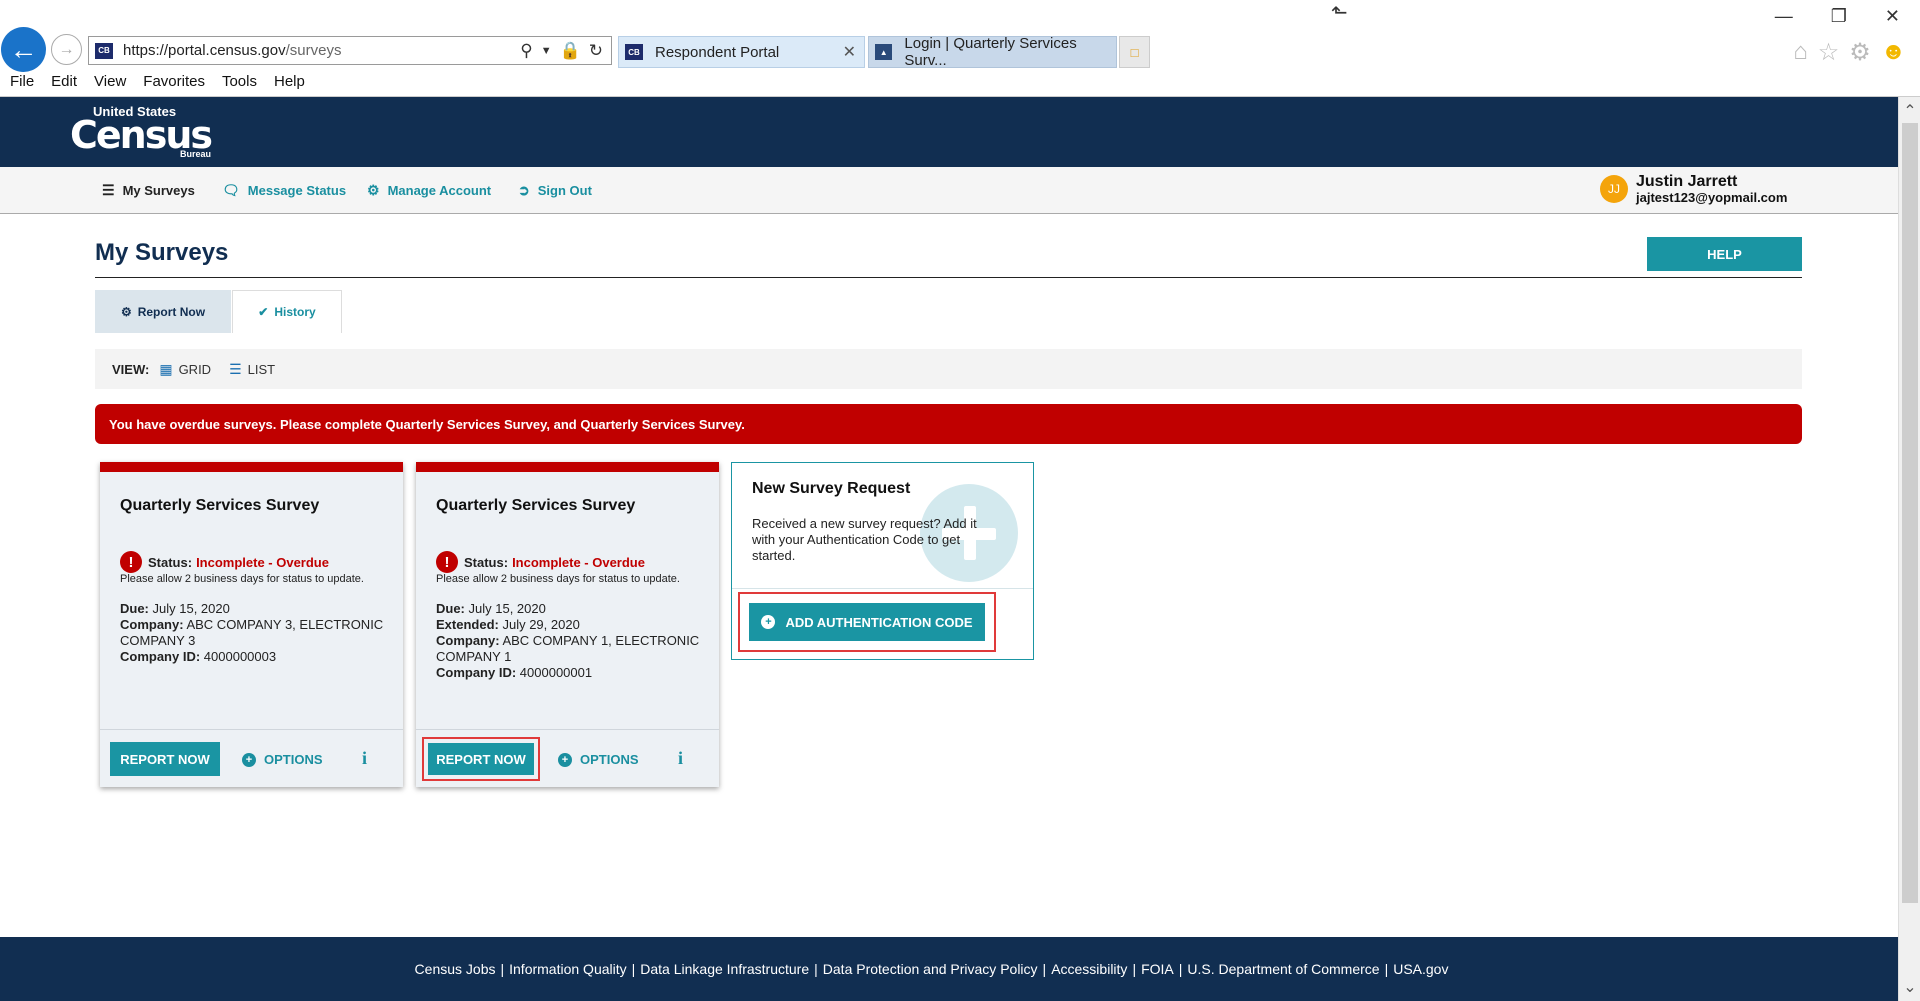  What do you see at coordinates (166, 368) in the screenshot?
I see `grid-icon: ▦` at bounding box center [166, 368].